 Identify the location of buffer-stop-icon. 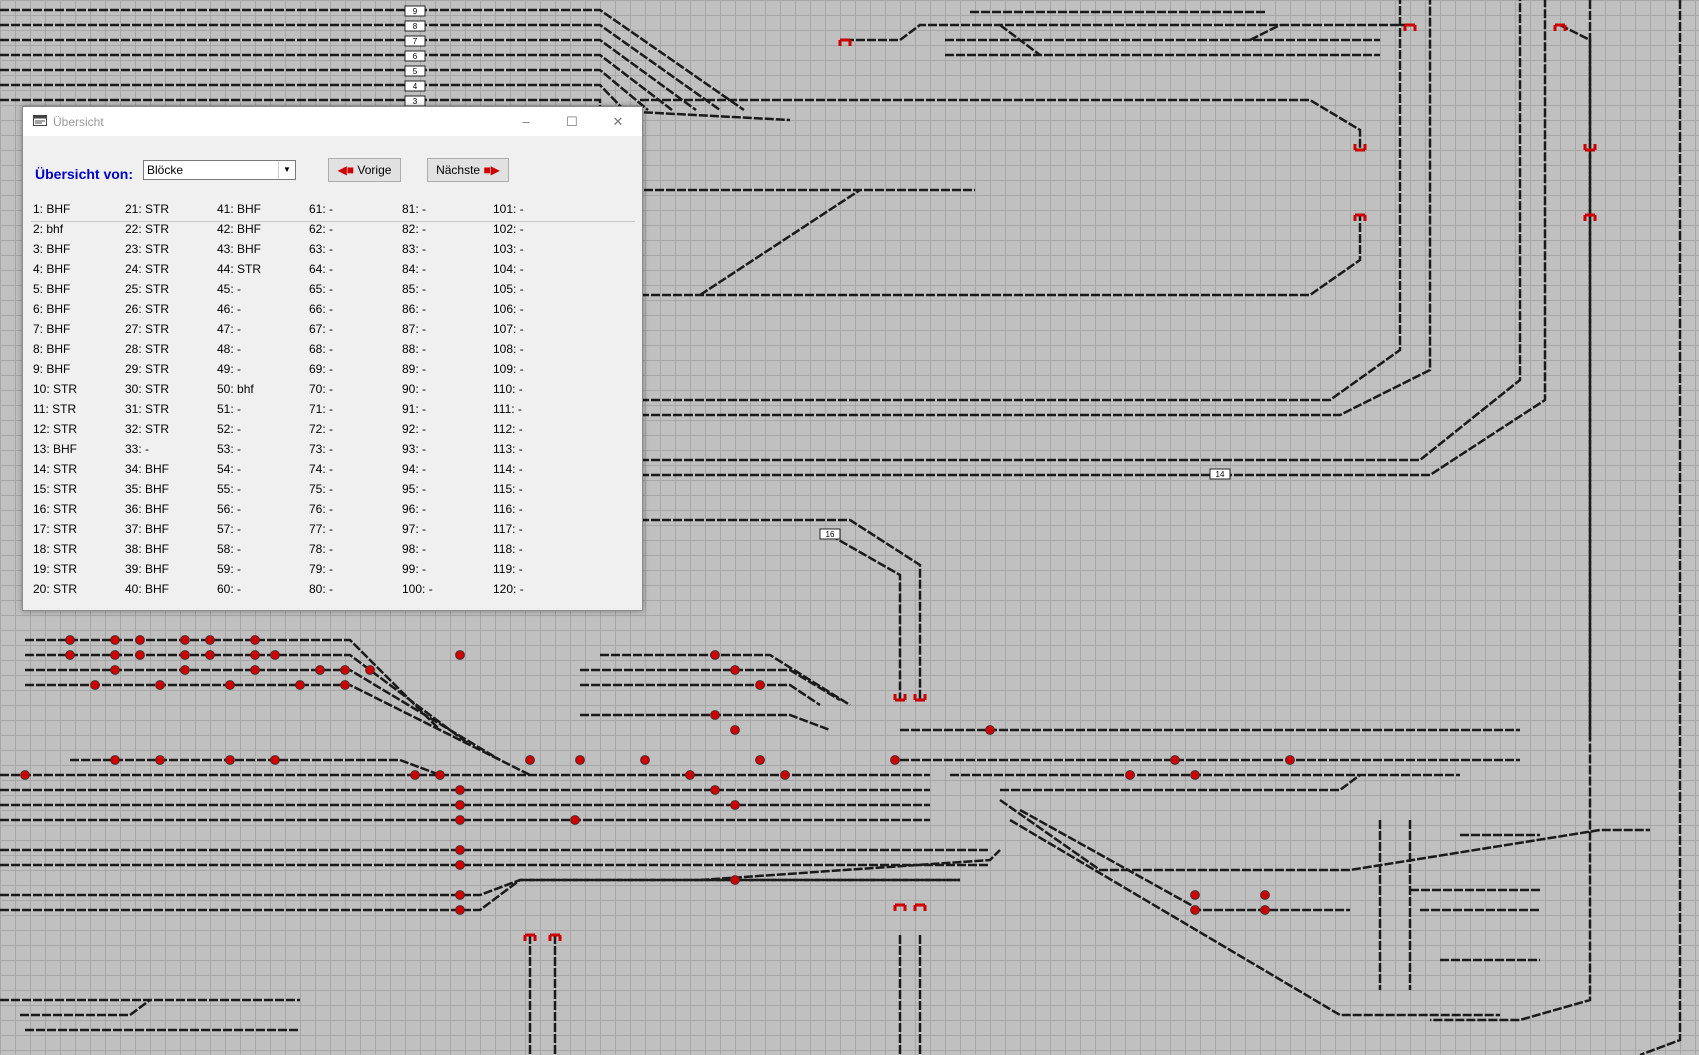
(845, 42).